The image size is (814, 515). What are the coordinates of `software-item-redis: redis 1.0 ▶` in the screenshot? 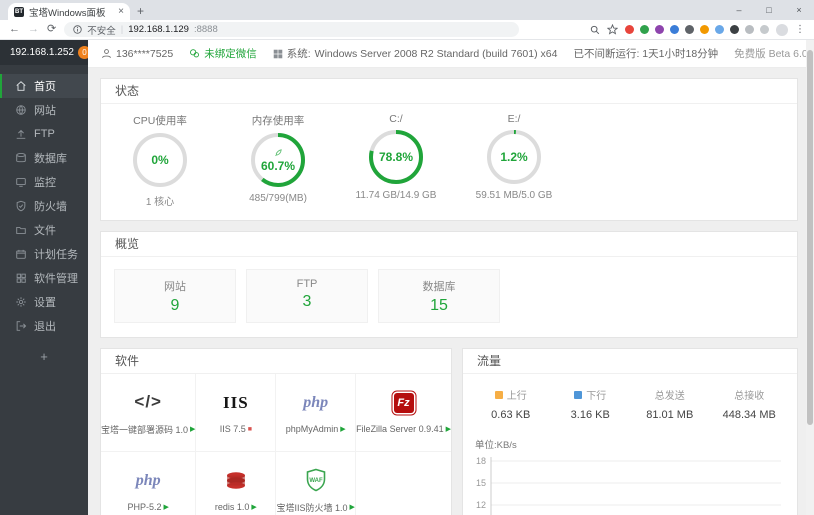 It's located at (236, 483).